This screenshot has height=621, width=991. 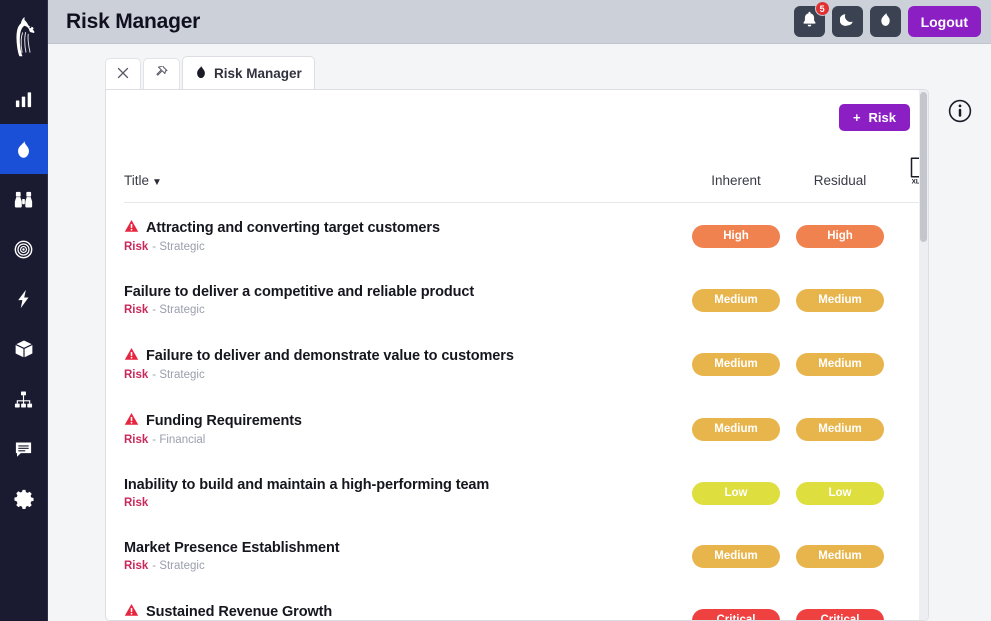 I want to click on content-right-rail, so click(x=960, y=338).